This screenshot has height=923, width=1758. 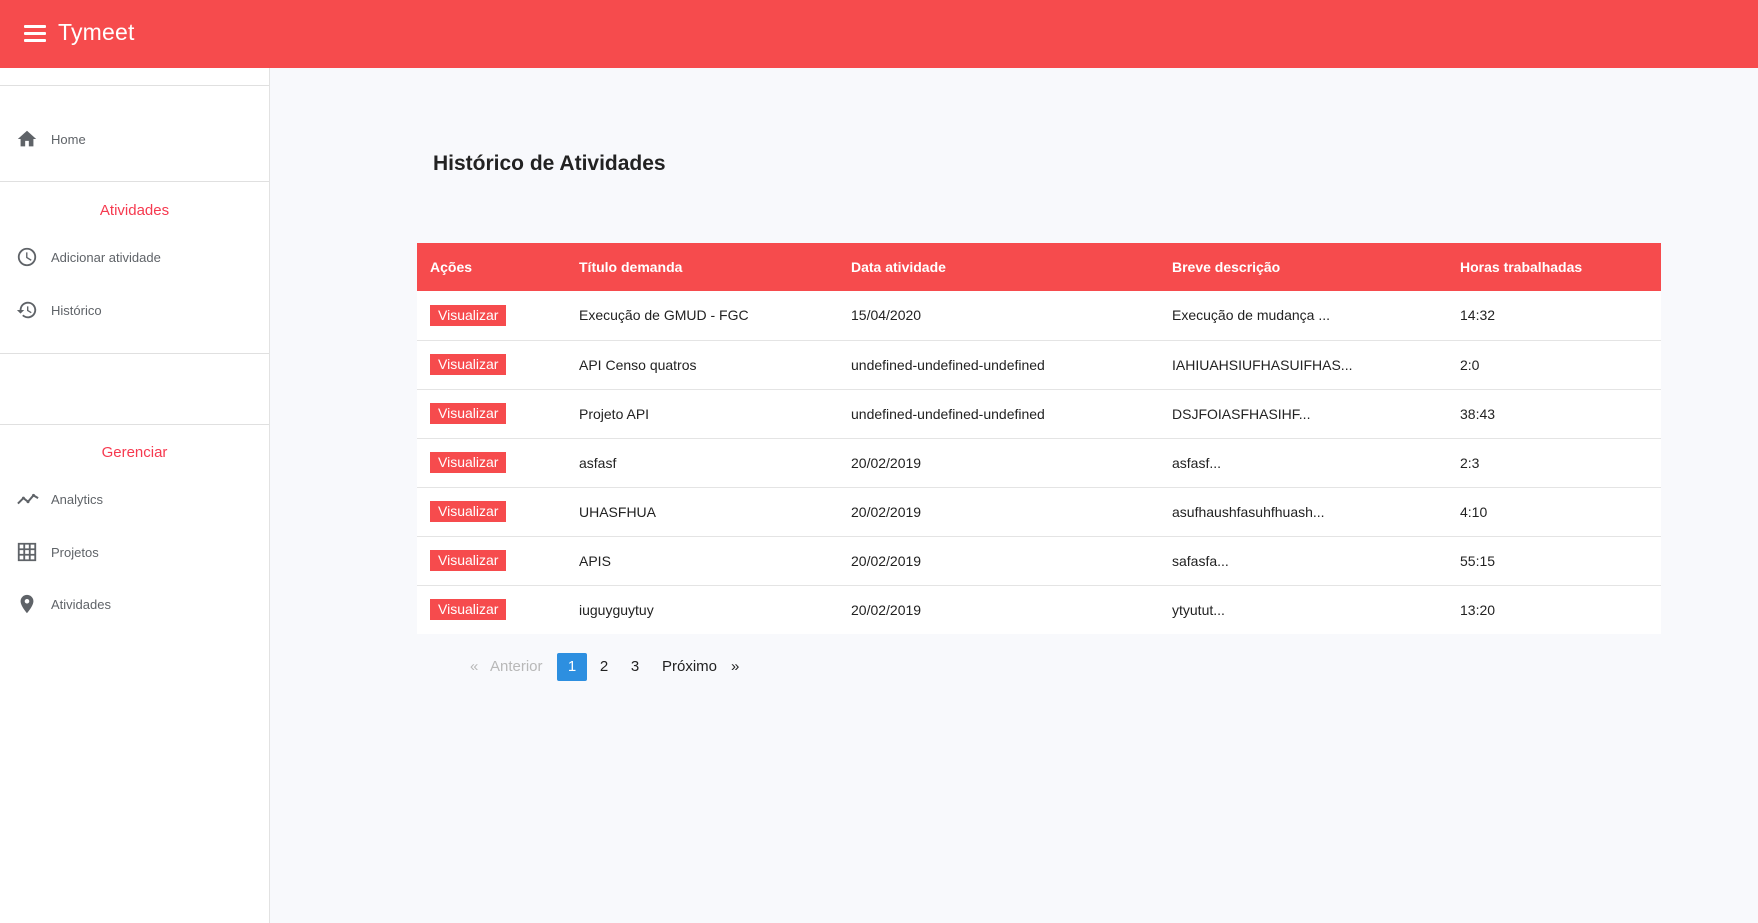 I want to click on column-header-acoes: Ações, so click(x=451, y=267).